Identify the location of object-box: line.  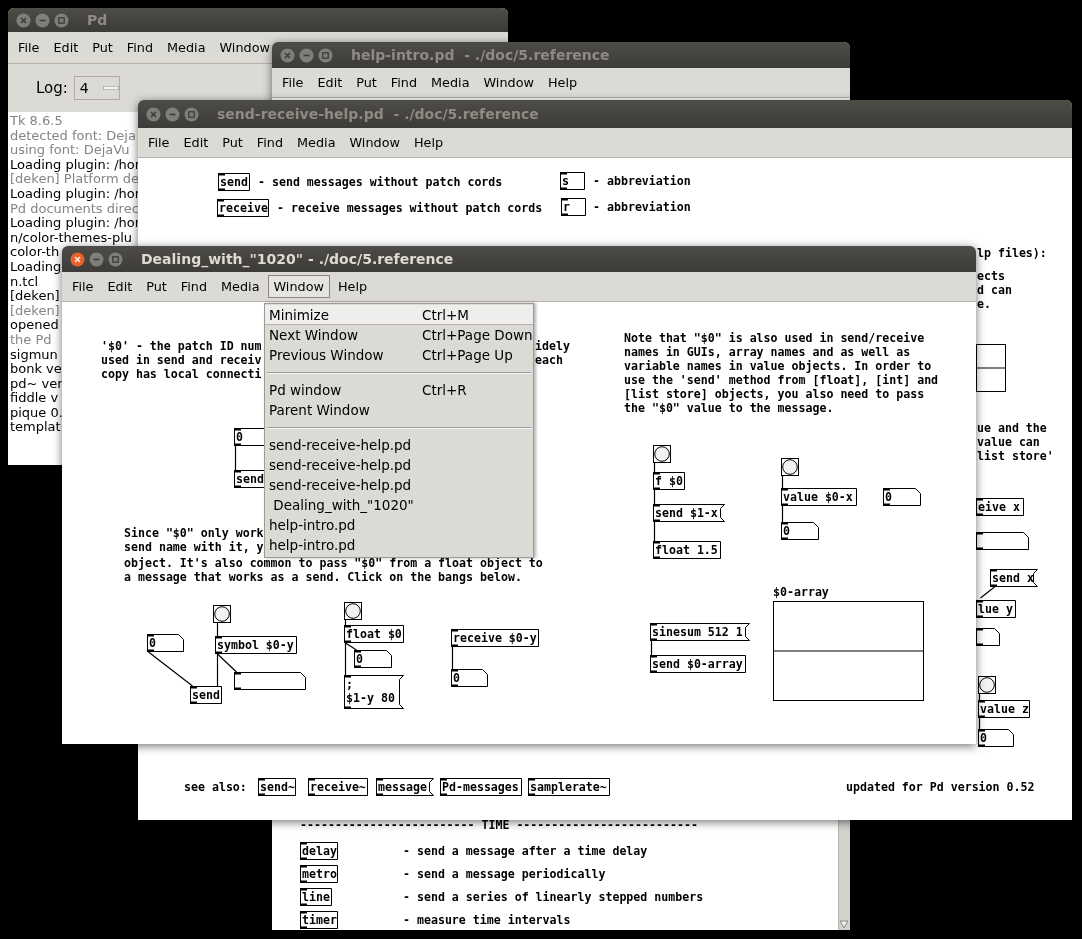
(316, 897).